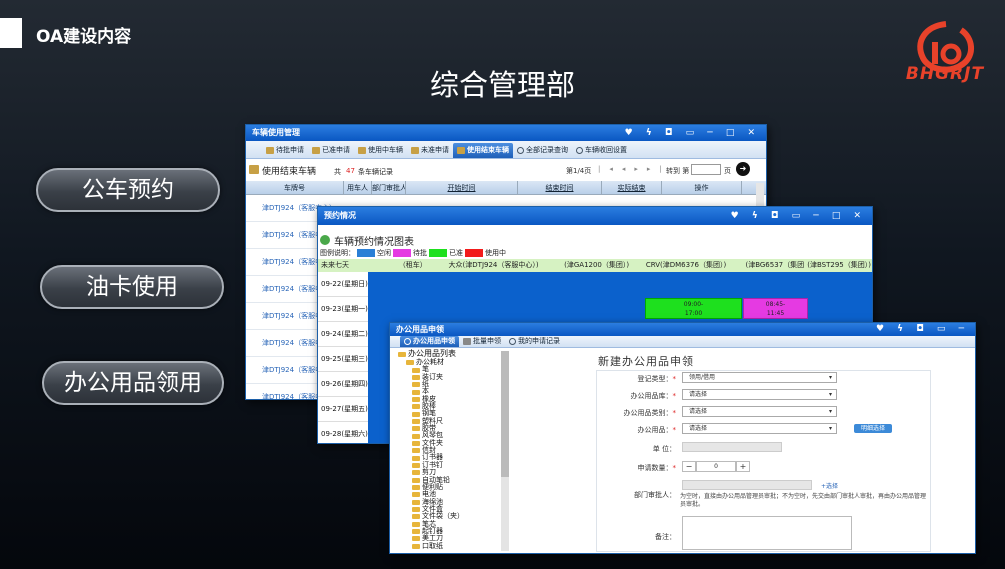 The image size is (1005, 569). What do you see at coordinates (453, 406) in the screenshot?
I see `tree-item: 胶棒` at bounding box center [453, 406].